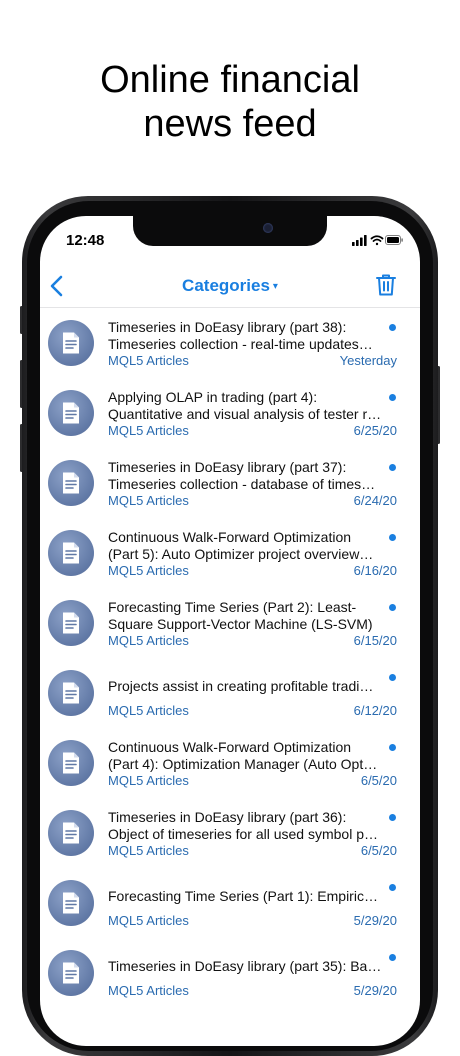 Image resolution: width=460 pixels, height=1056 pixels. Describe the element at coordinates (230, 231) in the screenshot. I see `phone-notch` at that location.